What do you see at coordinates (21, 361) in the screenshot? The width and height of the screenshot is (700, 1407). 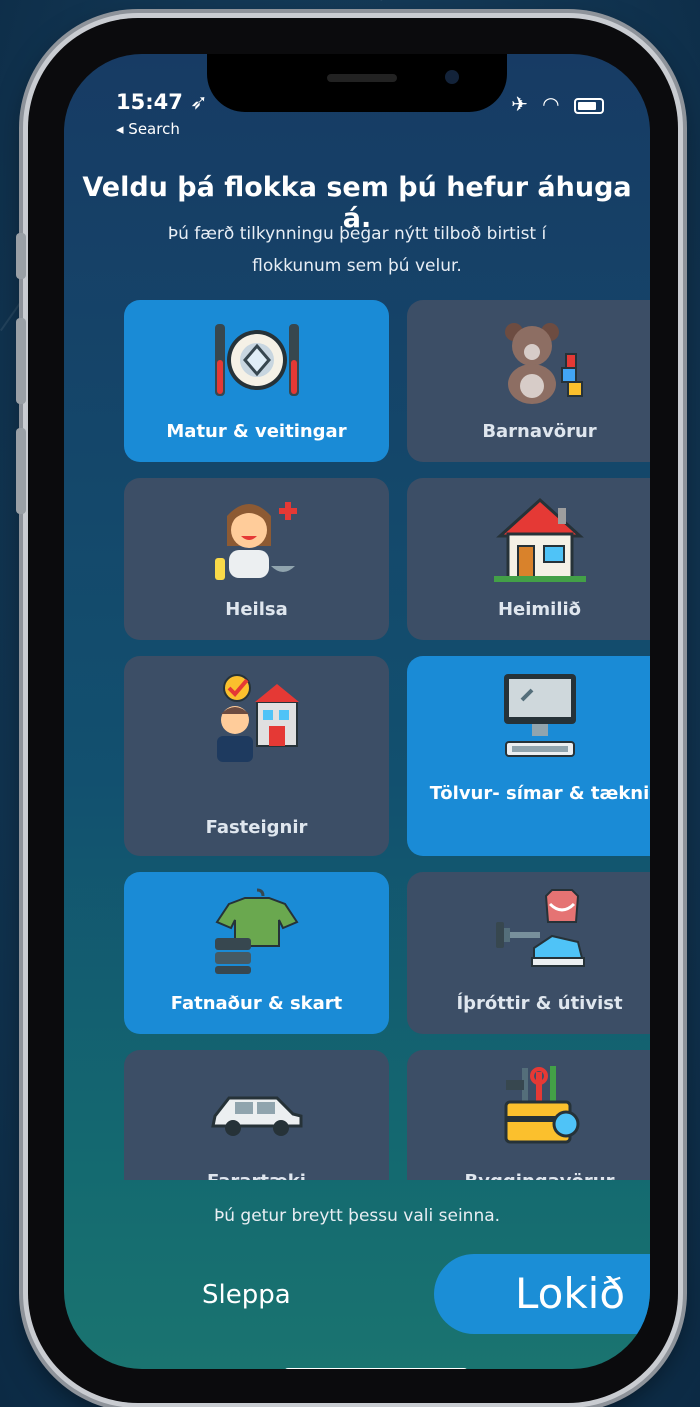 I see `volume-up-button` at bounding box center [21, 361].